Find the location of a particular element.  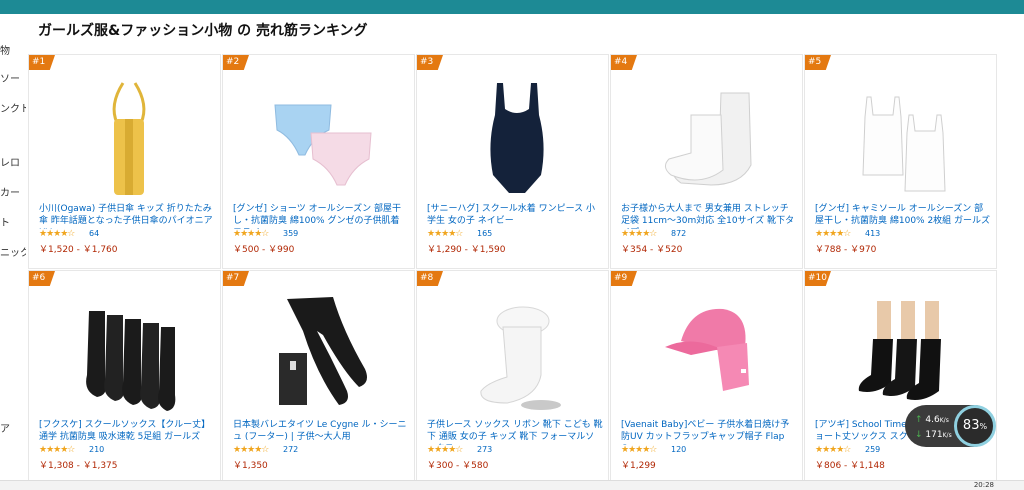

underwear-icon is located at coordinates (323, 145).